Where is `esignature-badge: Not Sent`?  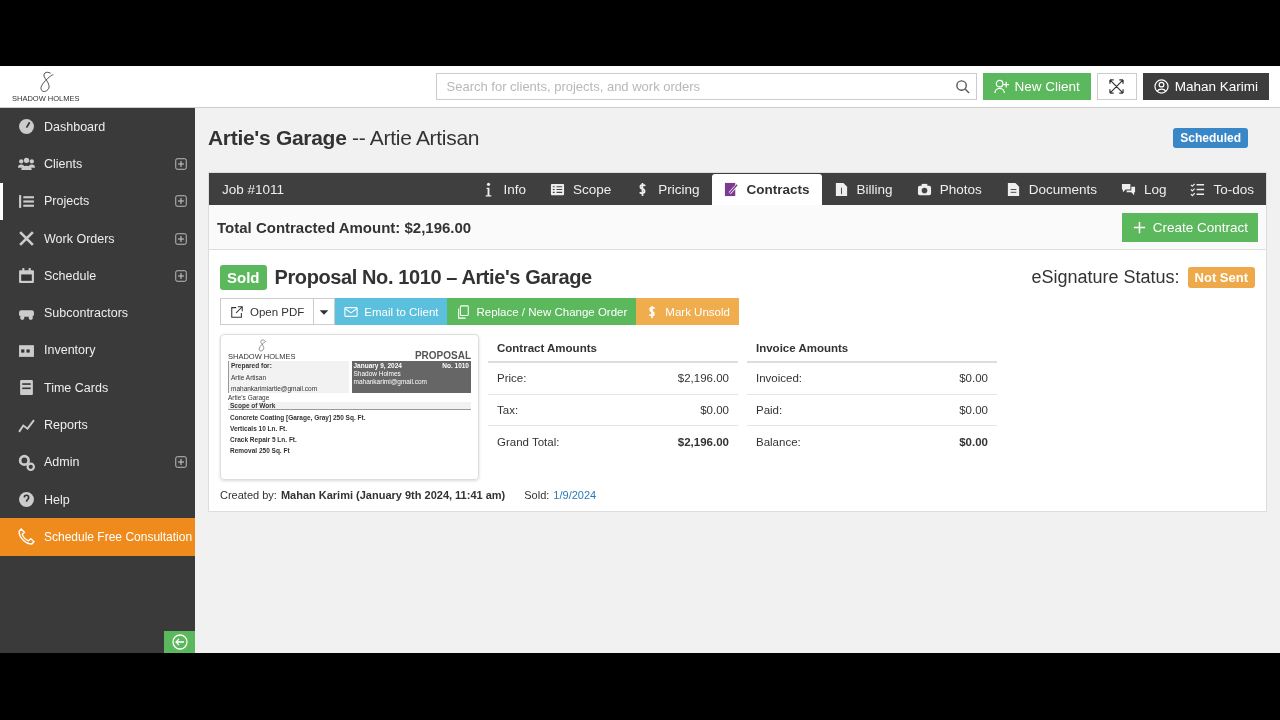
esignature-badge: Not Sent is located at coordinates (1221, 277).